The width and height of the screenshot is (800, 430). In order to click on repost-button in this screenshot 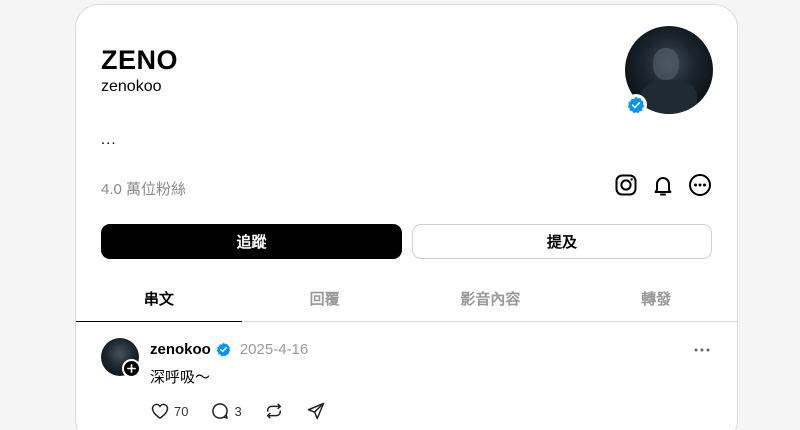, I will do `click(274, 411)`.